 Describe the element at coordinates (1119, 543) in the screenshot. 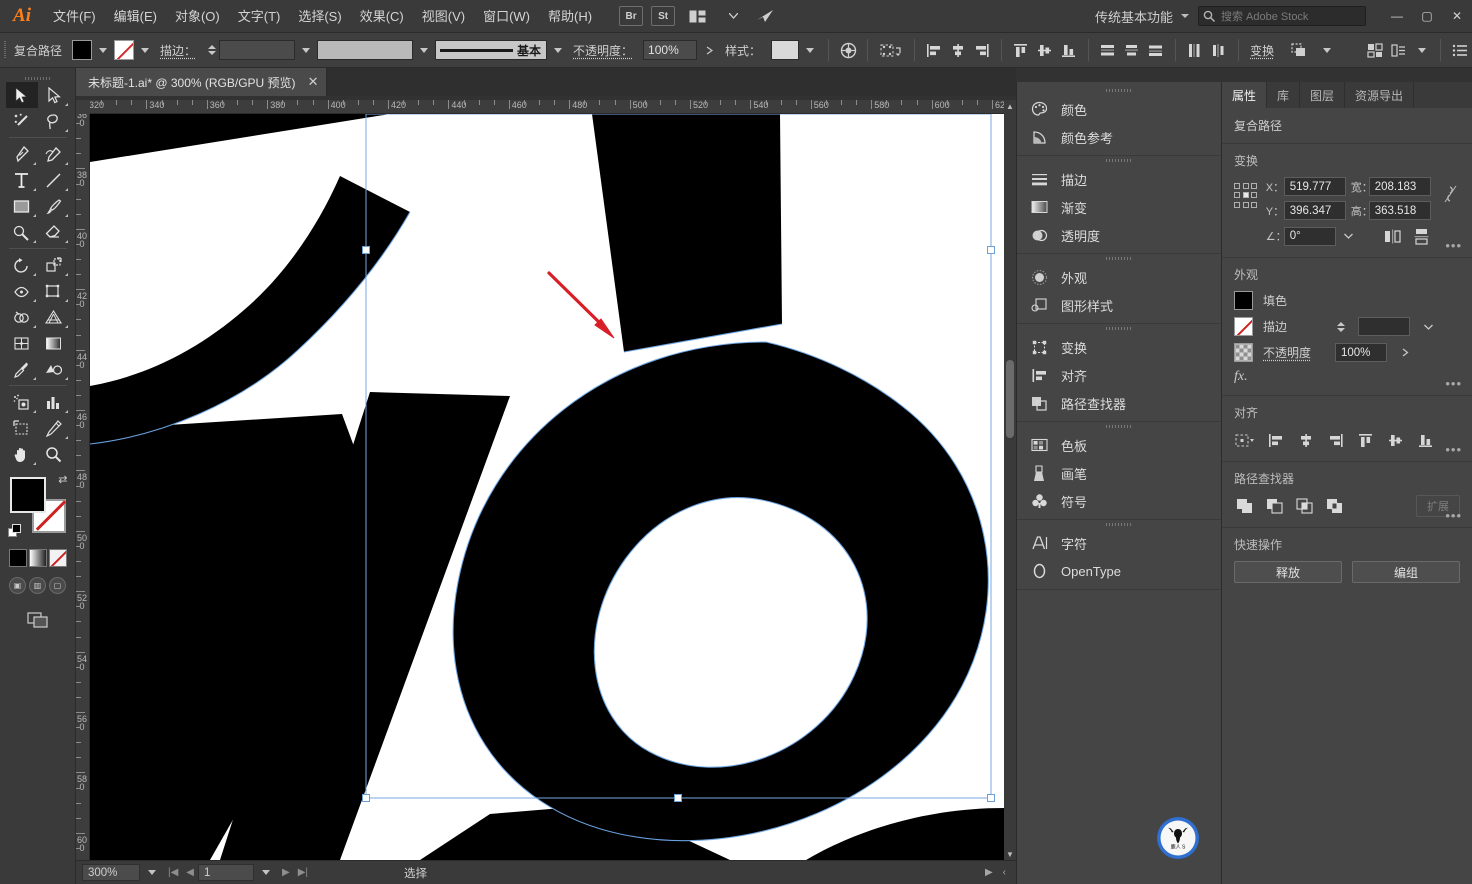

I see `panel-item-character: 字符` at that location.